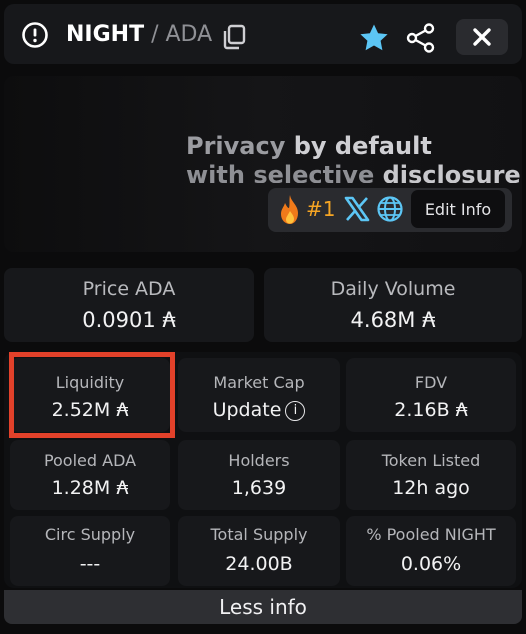 The width and height of the screenshot is (526, 634). What do you see at coordinates (234, 37) in the screenshot?
I see `copy-icon` at bounding box center [234, 37].